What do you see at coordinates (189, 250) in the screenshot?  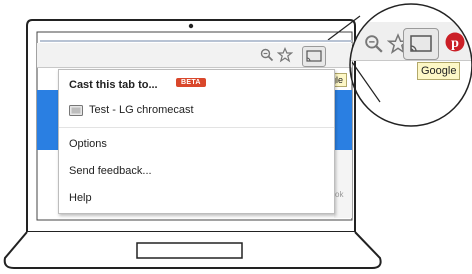 I see `trackpad` at bounding box center [189, 250].